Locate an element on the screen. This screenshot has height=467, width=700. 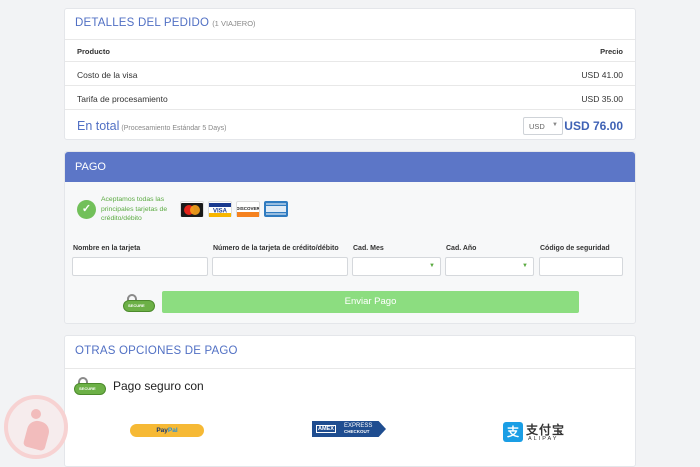
card-number-input is located at coordinates (280, 266).